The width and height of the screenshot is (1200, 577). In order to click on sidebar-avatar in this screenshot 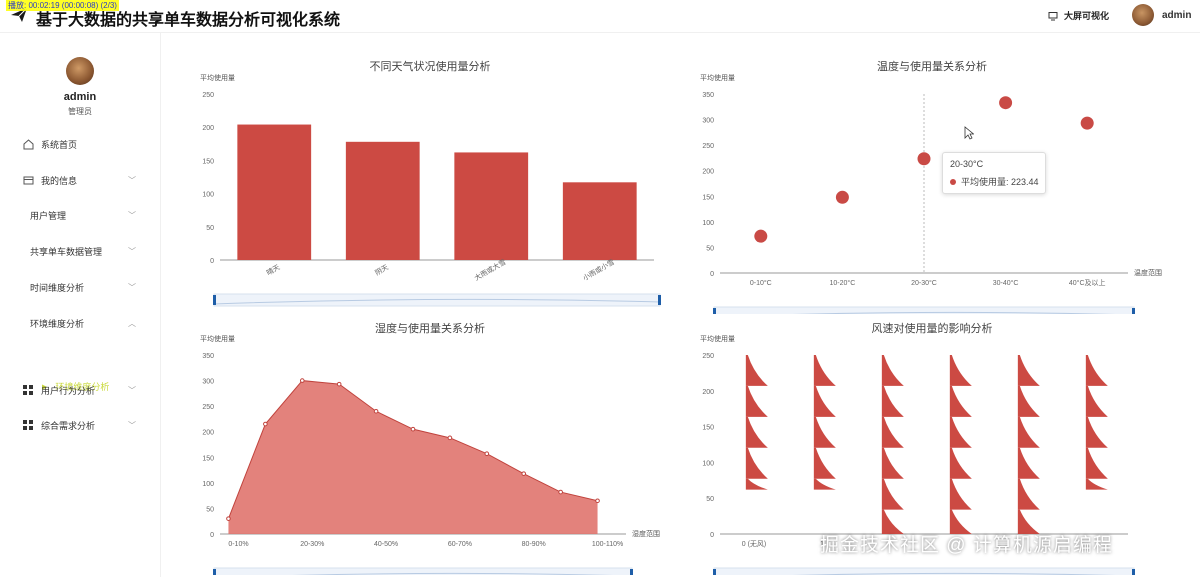, I will do `click(80, 71)`.